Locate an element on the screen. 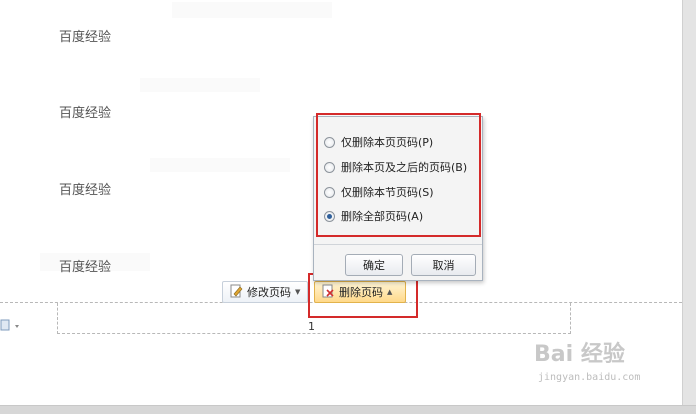 The height and width of the screenshot is (414, 696). page-options-icon is located at coordinates (11, 325).